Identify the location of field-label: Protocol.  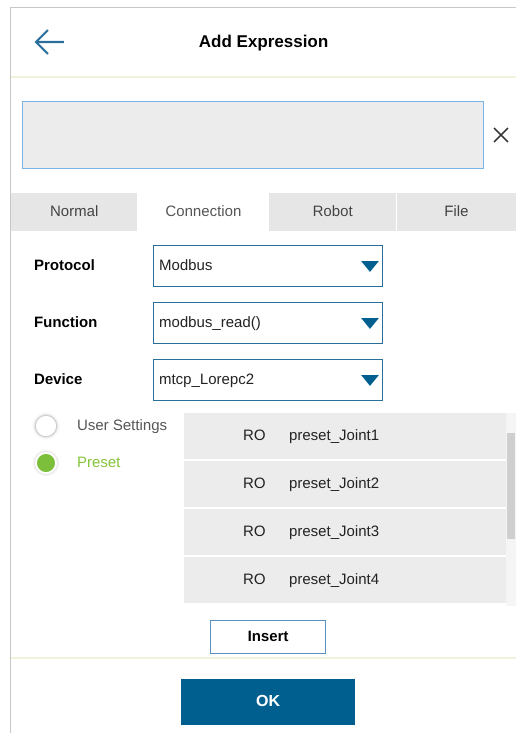
(65, 266).